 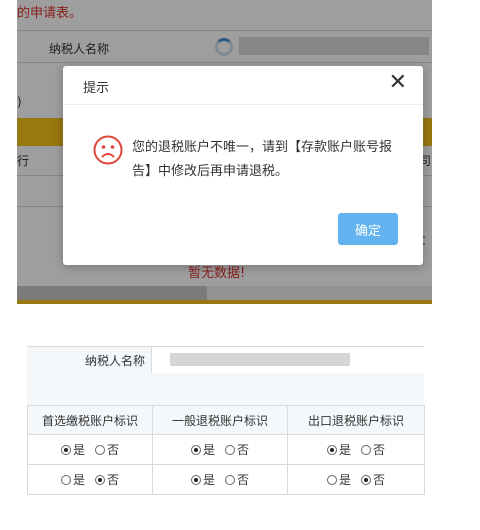 I want to click on redacted-name, so click(x=260, y=359).